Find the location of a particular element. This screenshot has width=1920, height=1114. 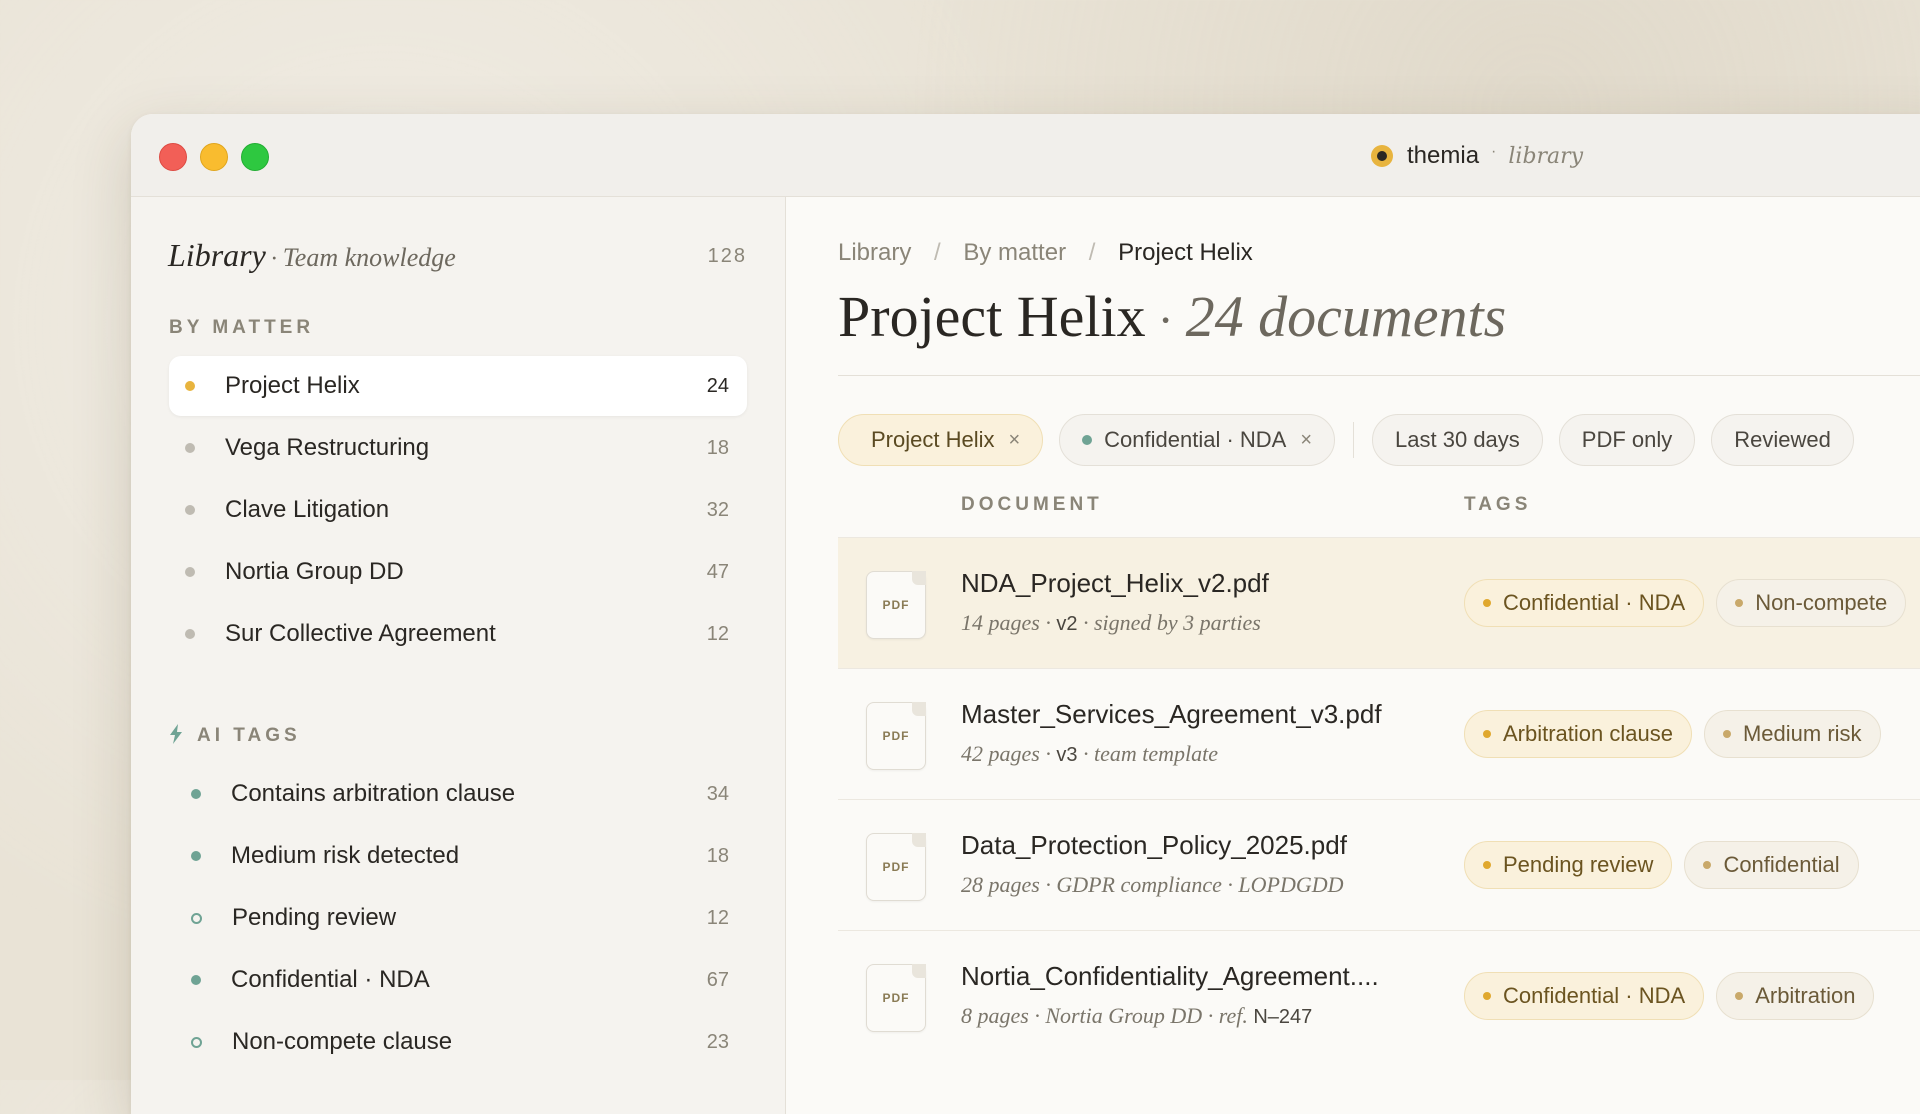

brand-name: themia is located at coordinates (1443, 155).